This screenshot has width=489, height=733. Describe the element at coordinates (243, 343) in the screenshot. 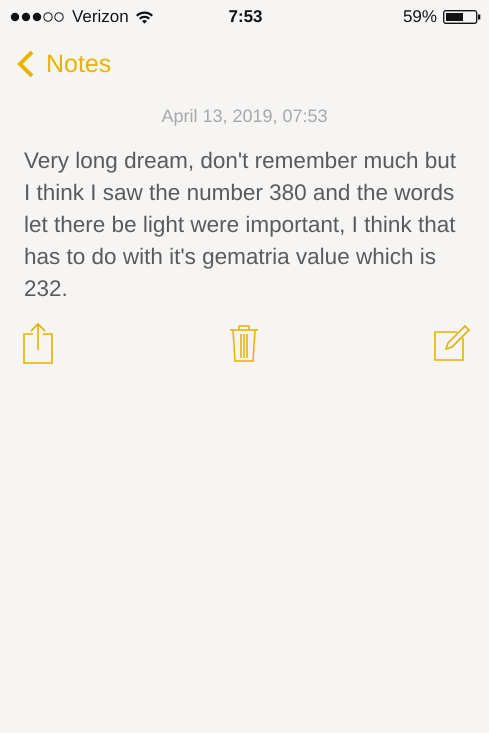

I see `delete-button` at that location.